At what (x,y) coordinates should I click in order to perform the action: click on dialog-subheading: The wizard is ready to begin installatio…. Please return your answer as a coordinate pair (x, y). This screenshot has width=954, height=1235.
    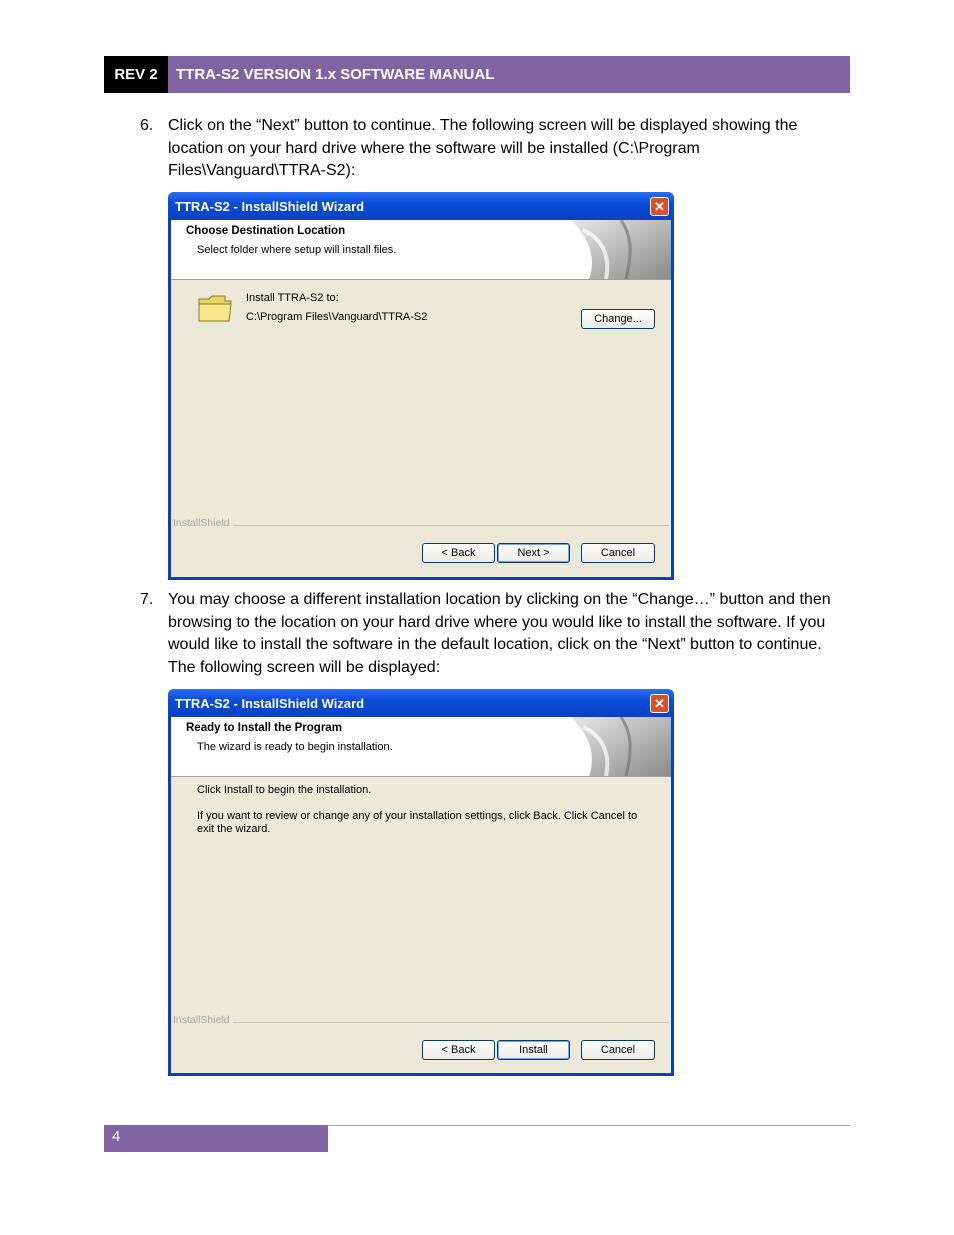
    Looking at the image, I should click on (295, 747).